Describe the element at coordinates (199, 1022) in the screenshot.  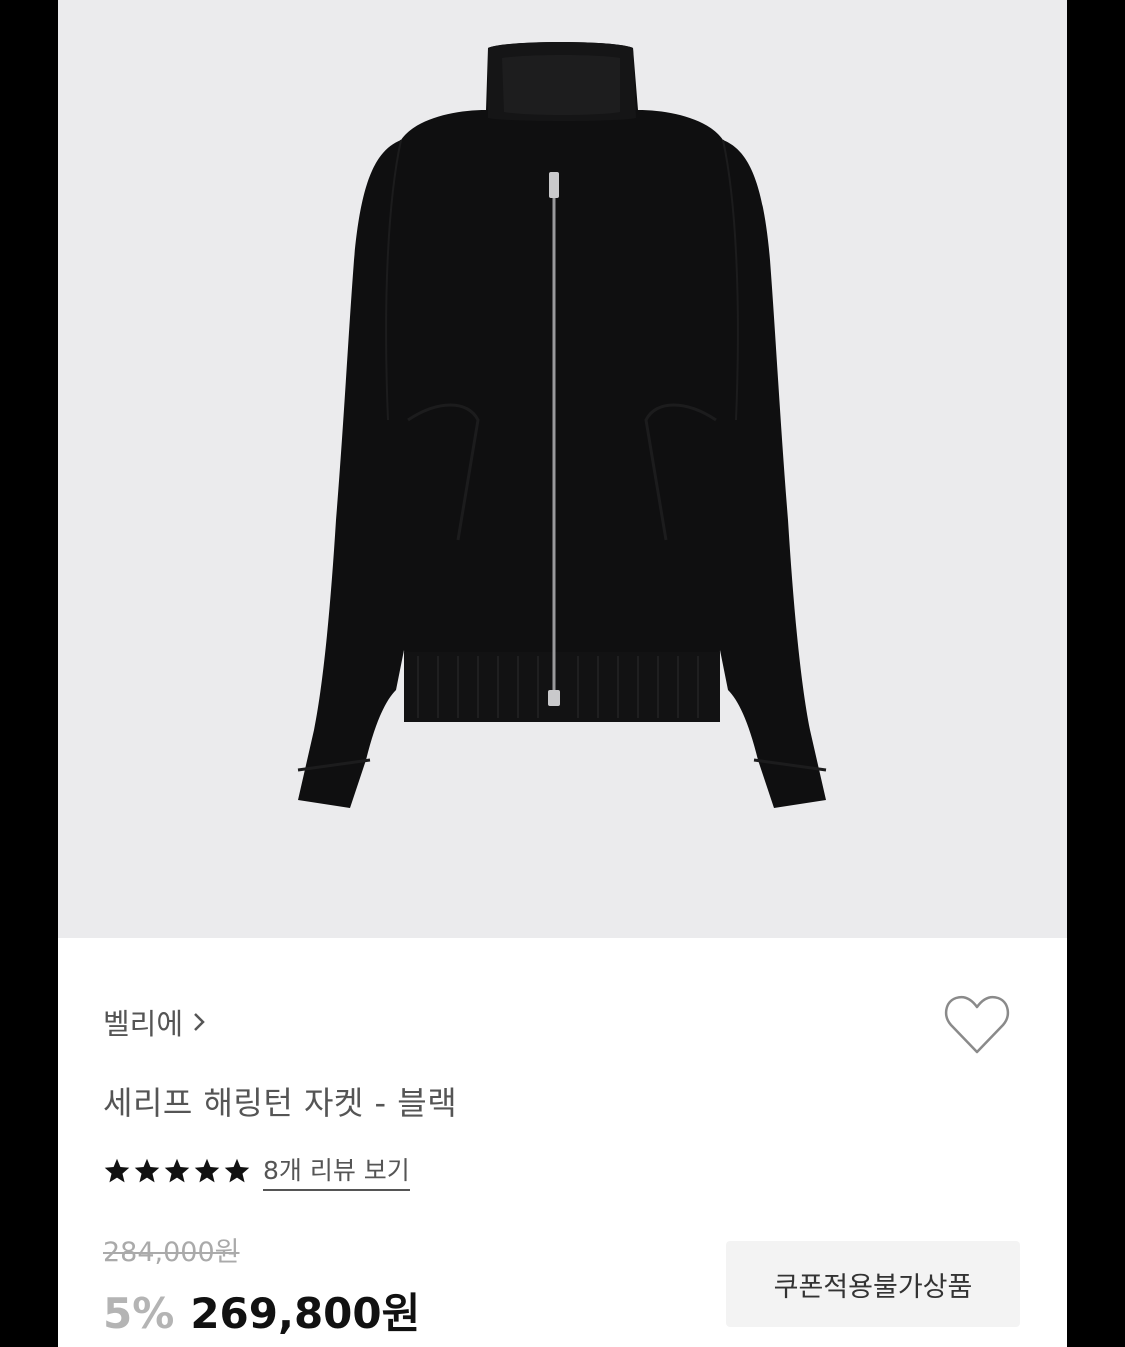
I see `chevron-right-icon` at that location.